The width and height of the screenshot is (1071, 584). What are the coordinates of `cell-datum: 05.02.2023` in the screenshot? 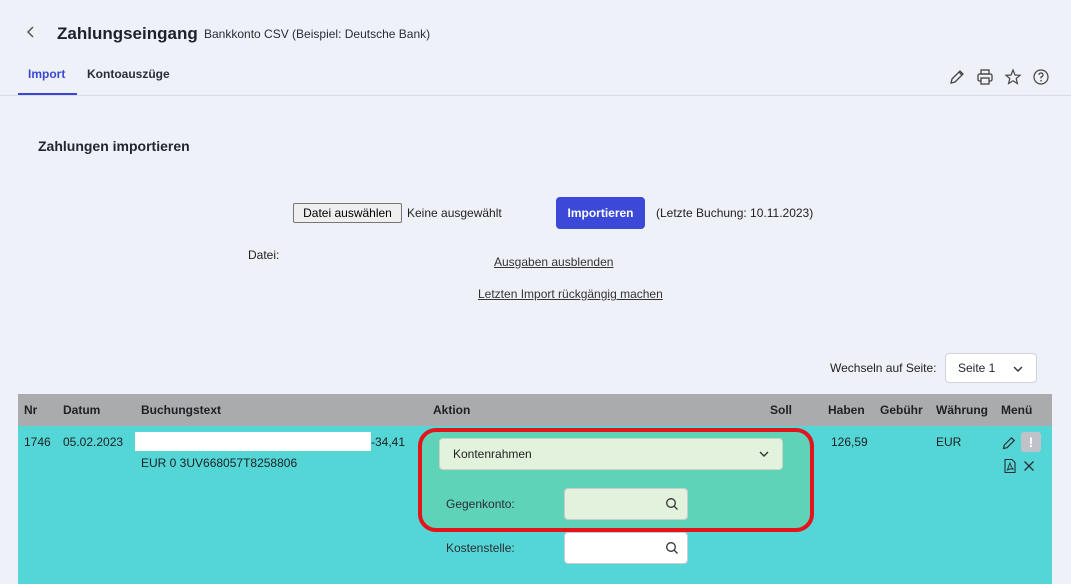 It's located at (93, 442).